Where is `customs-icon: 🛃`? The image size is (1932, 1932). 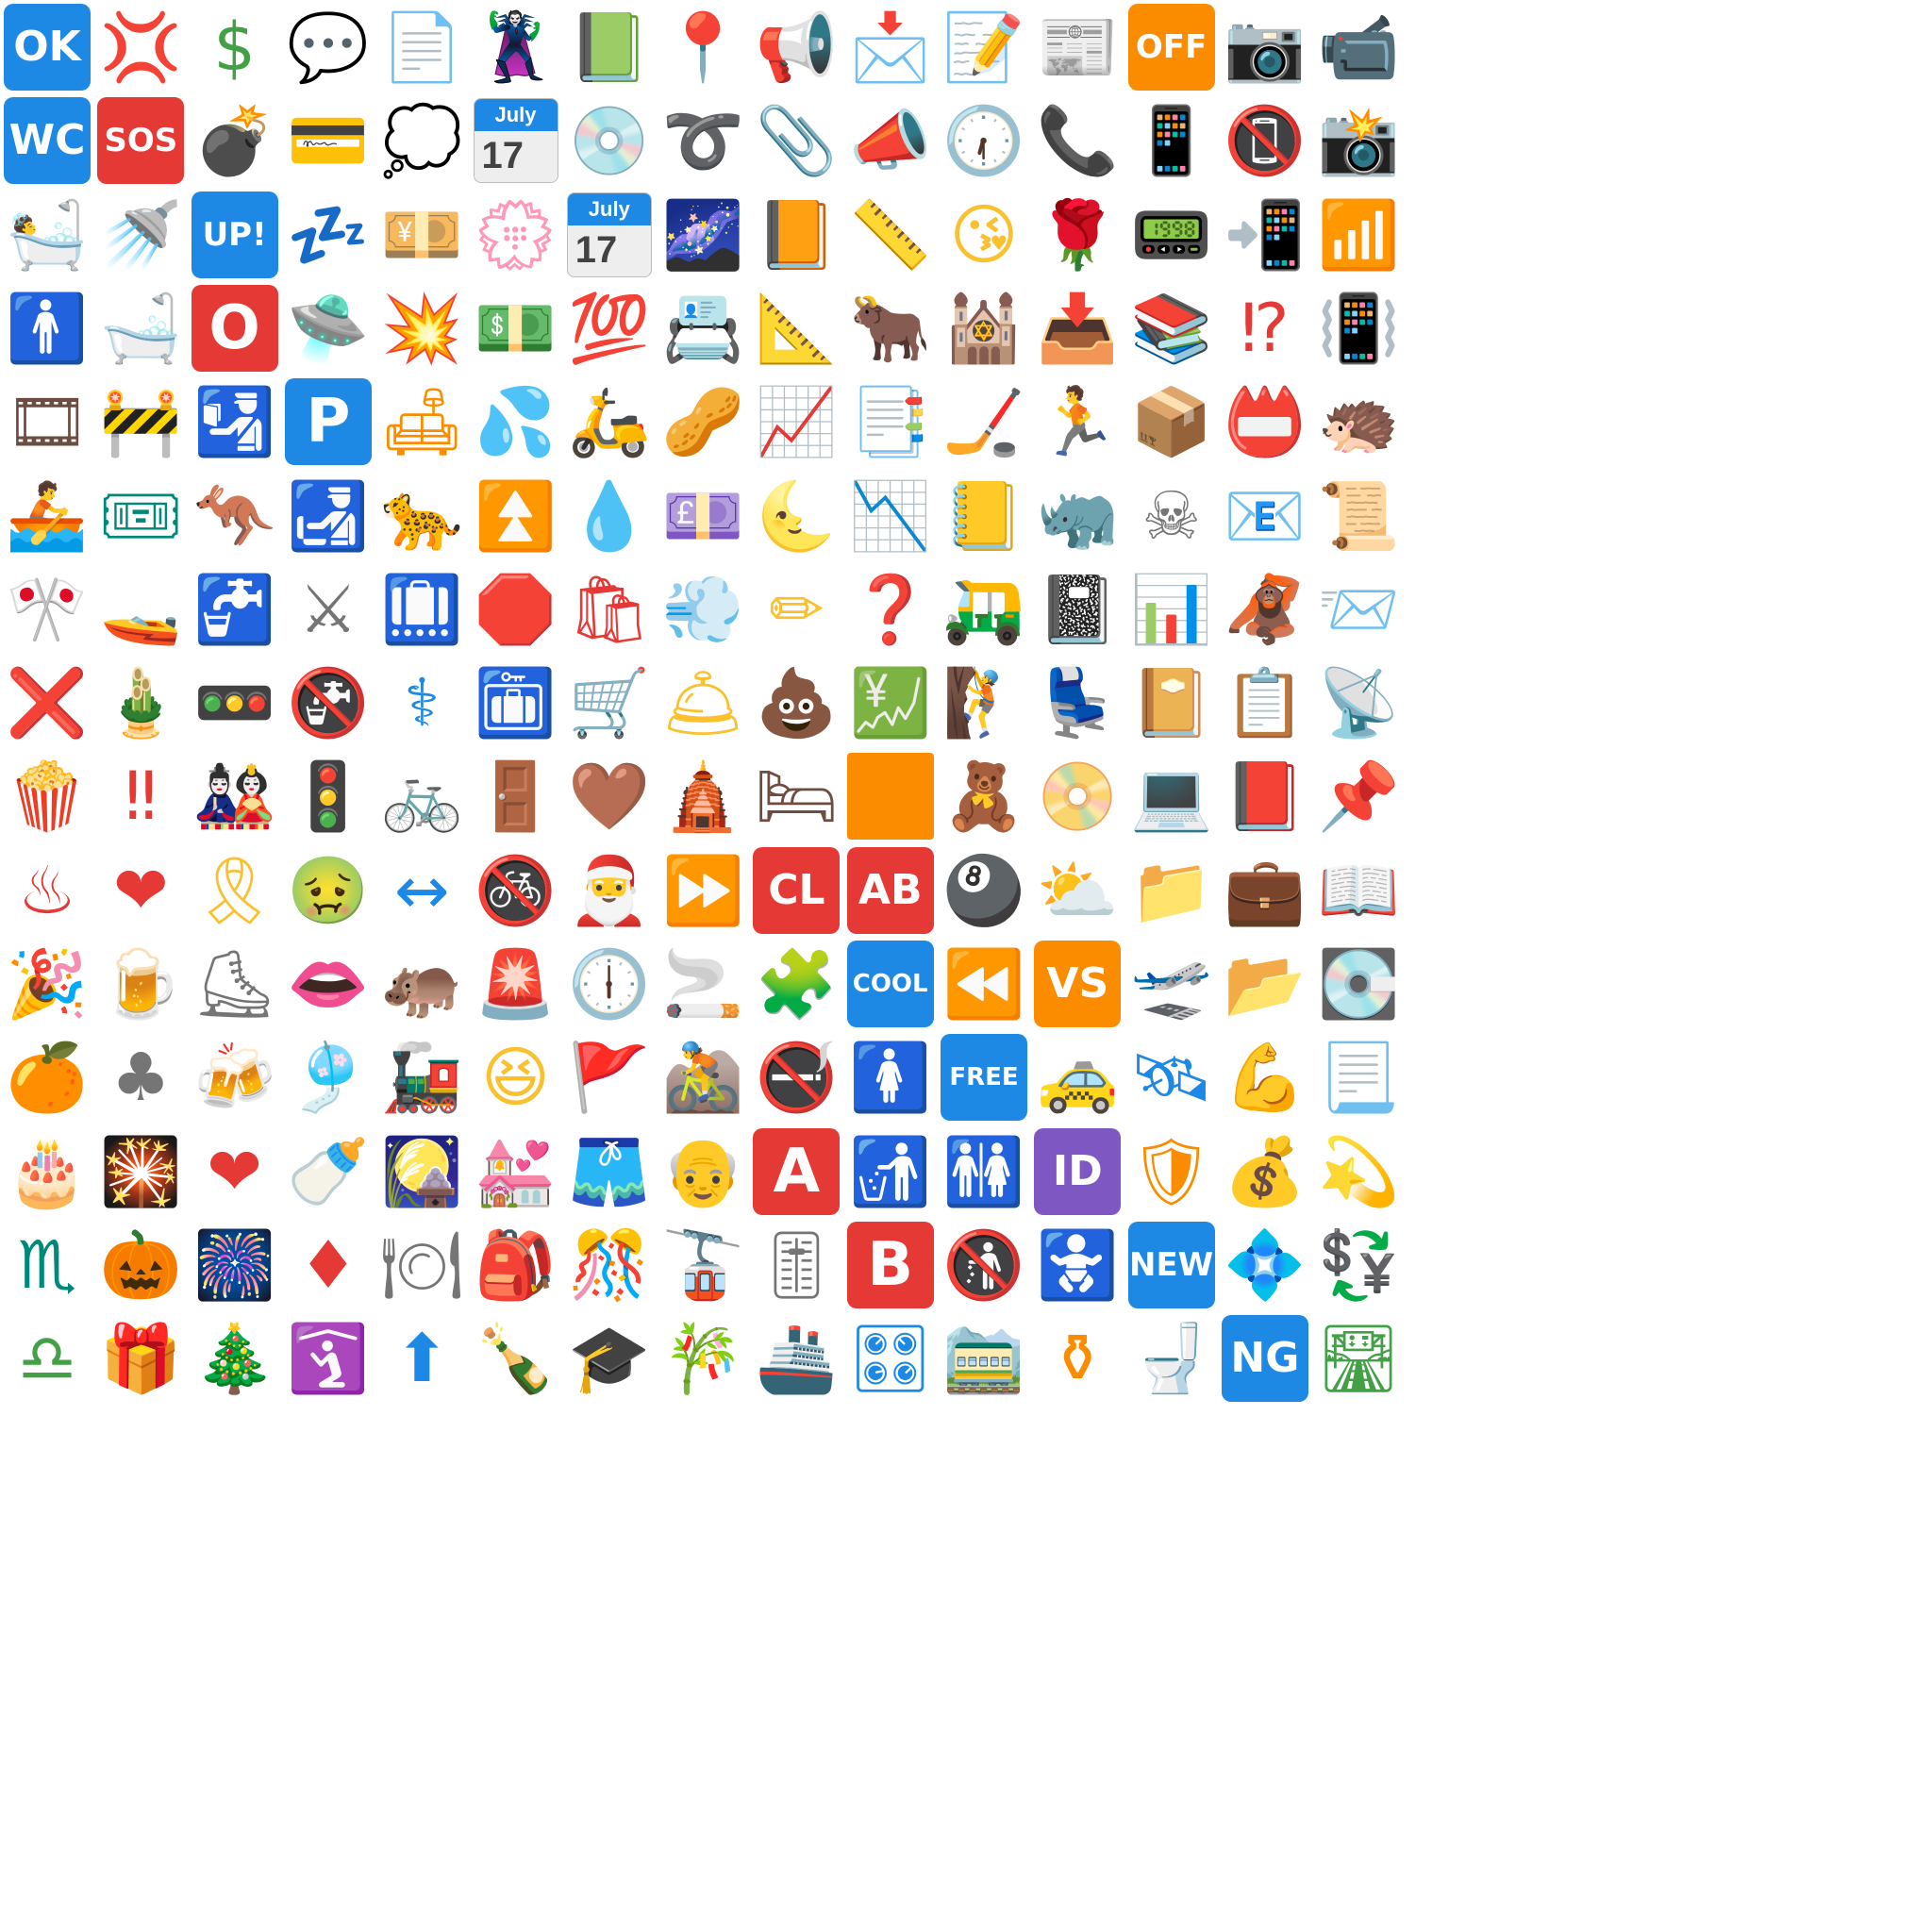 customs-icon: 🛃 is located at coordinates (328, 516).